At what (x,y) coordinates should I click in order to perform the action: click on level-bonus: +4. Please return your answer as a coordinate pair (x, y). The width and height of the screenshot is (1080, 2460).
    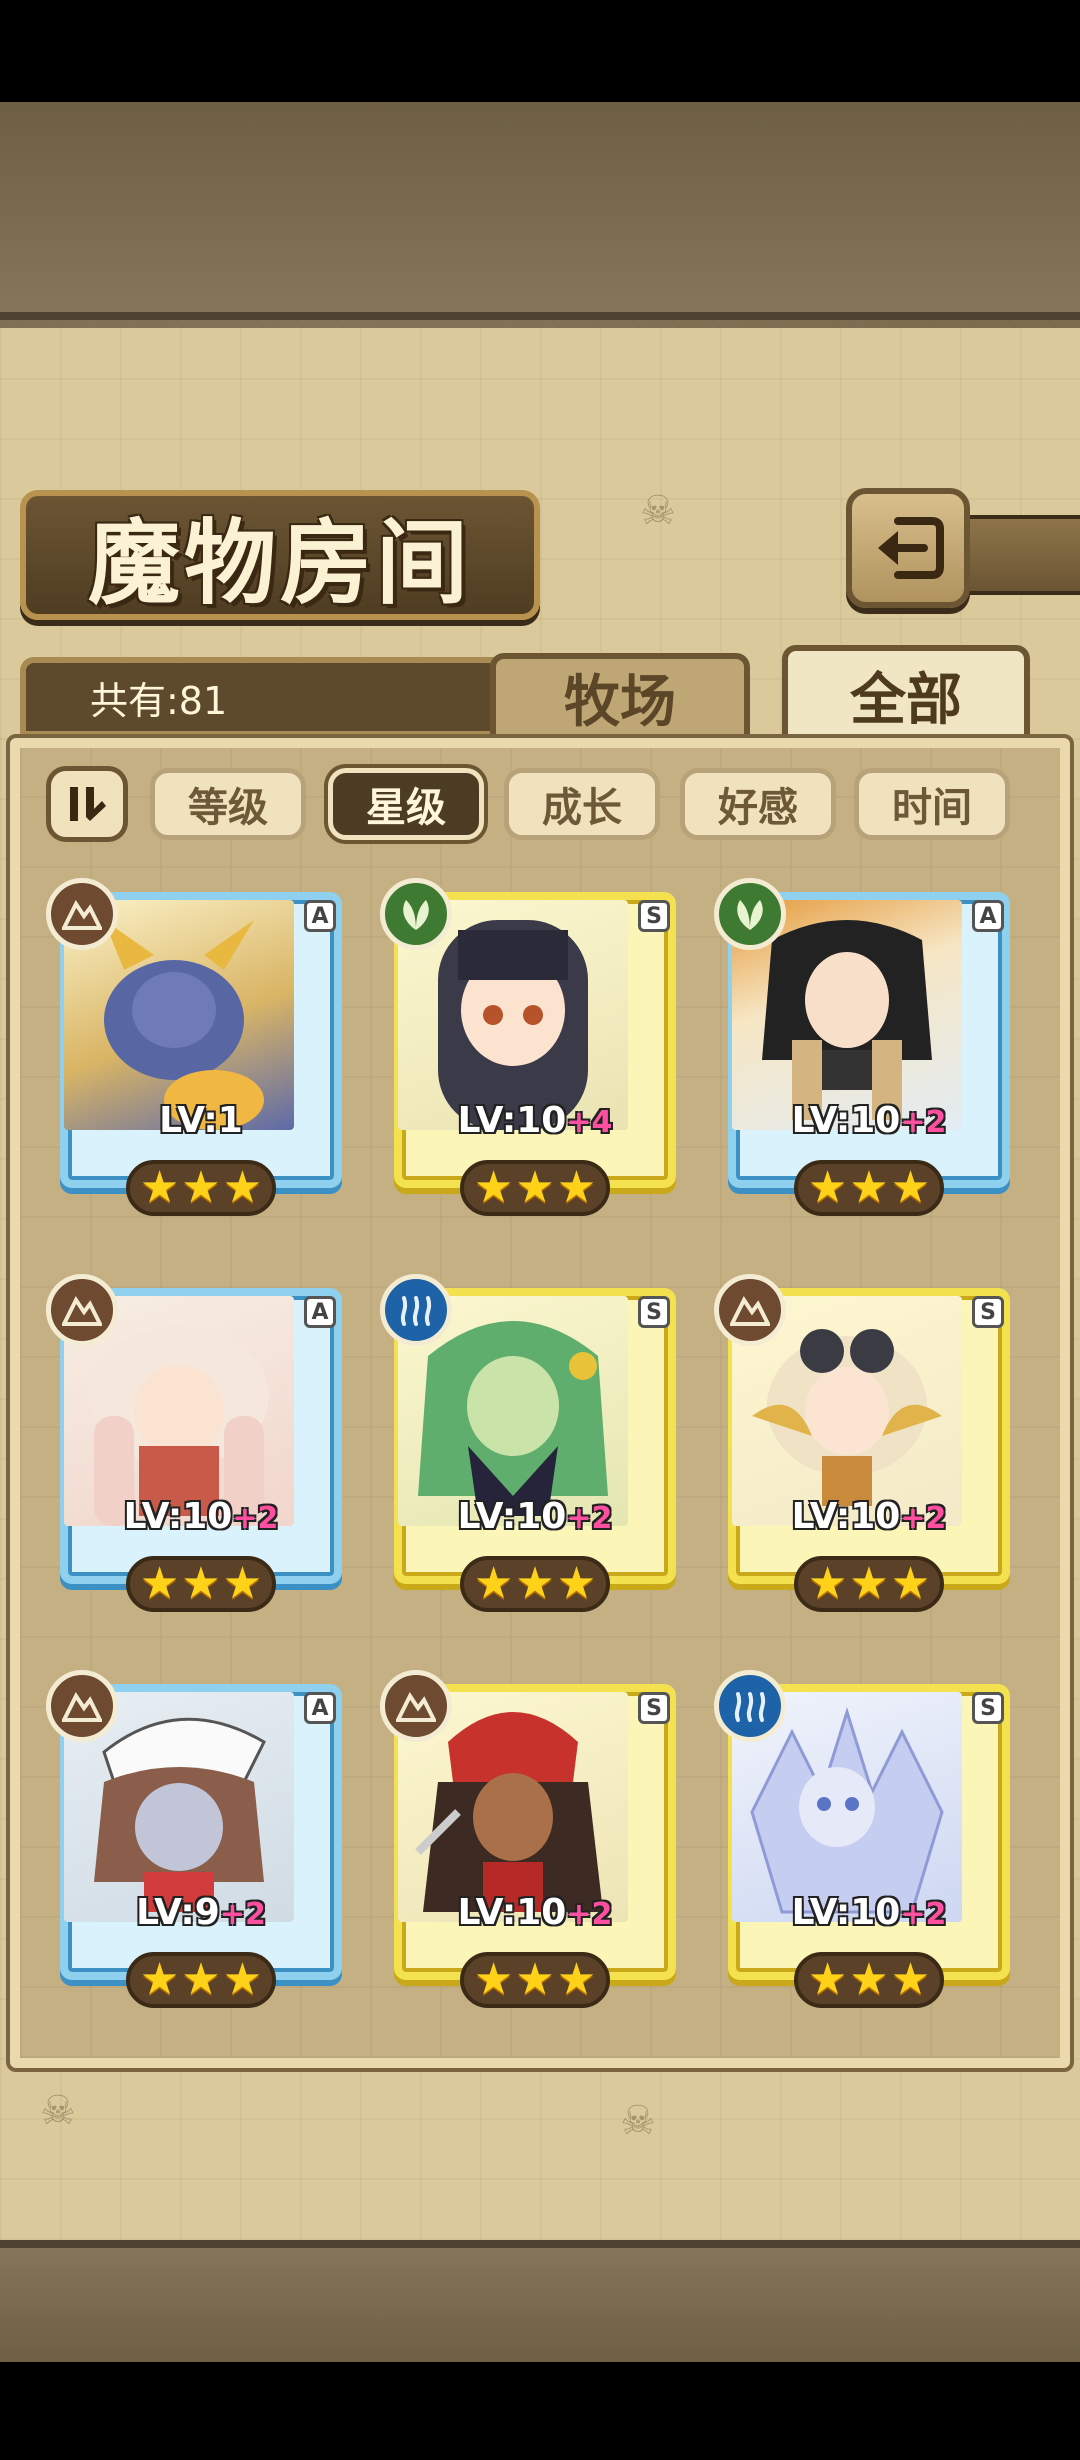
    Looking at the image, I should click on (589, 1122).